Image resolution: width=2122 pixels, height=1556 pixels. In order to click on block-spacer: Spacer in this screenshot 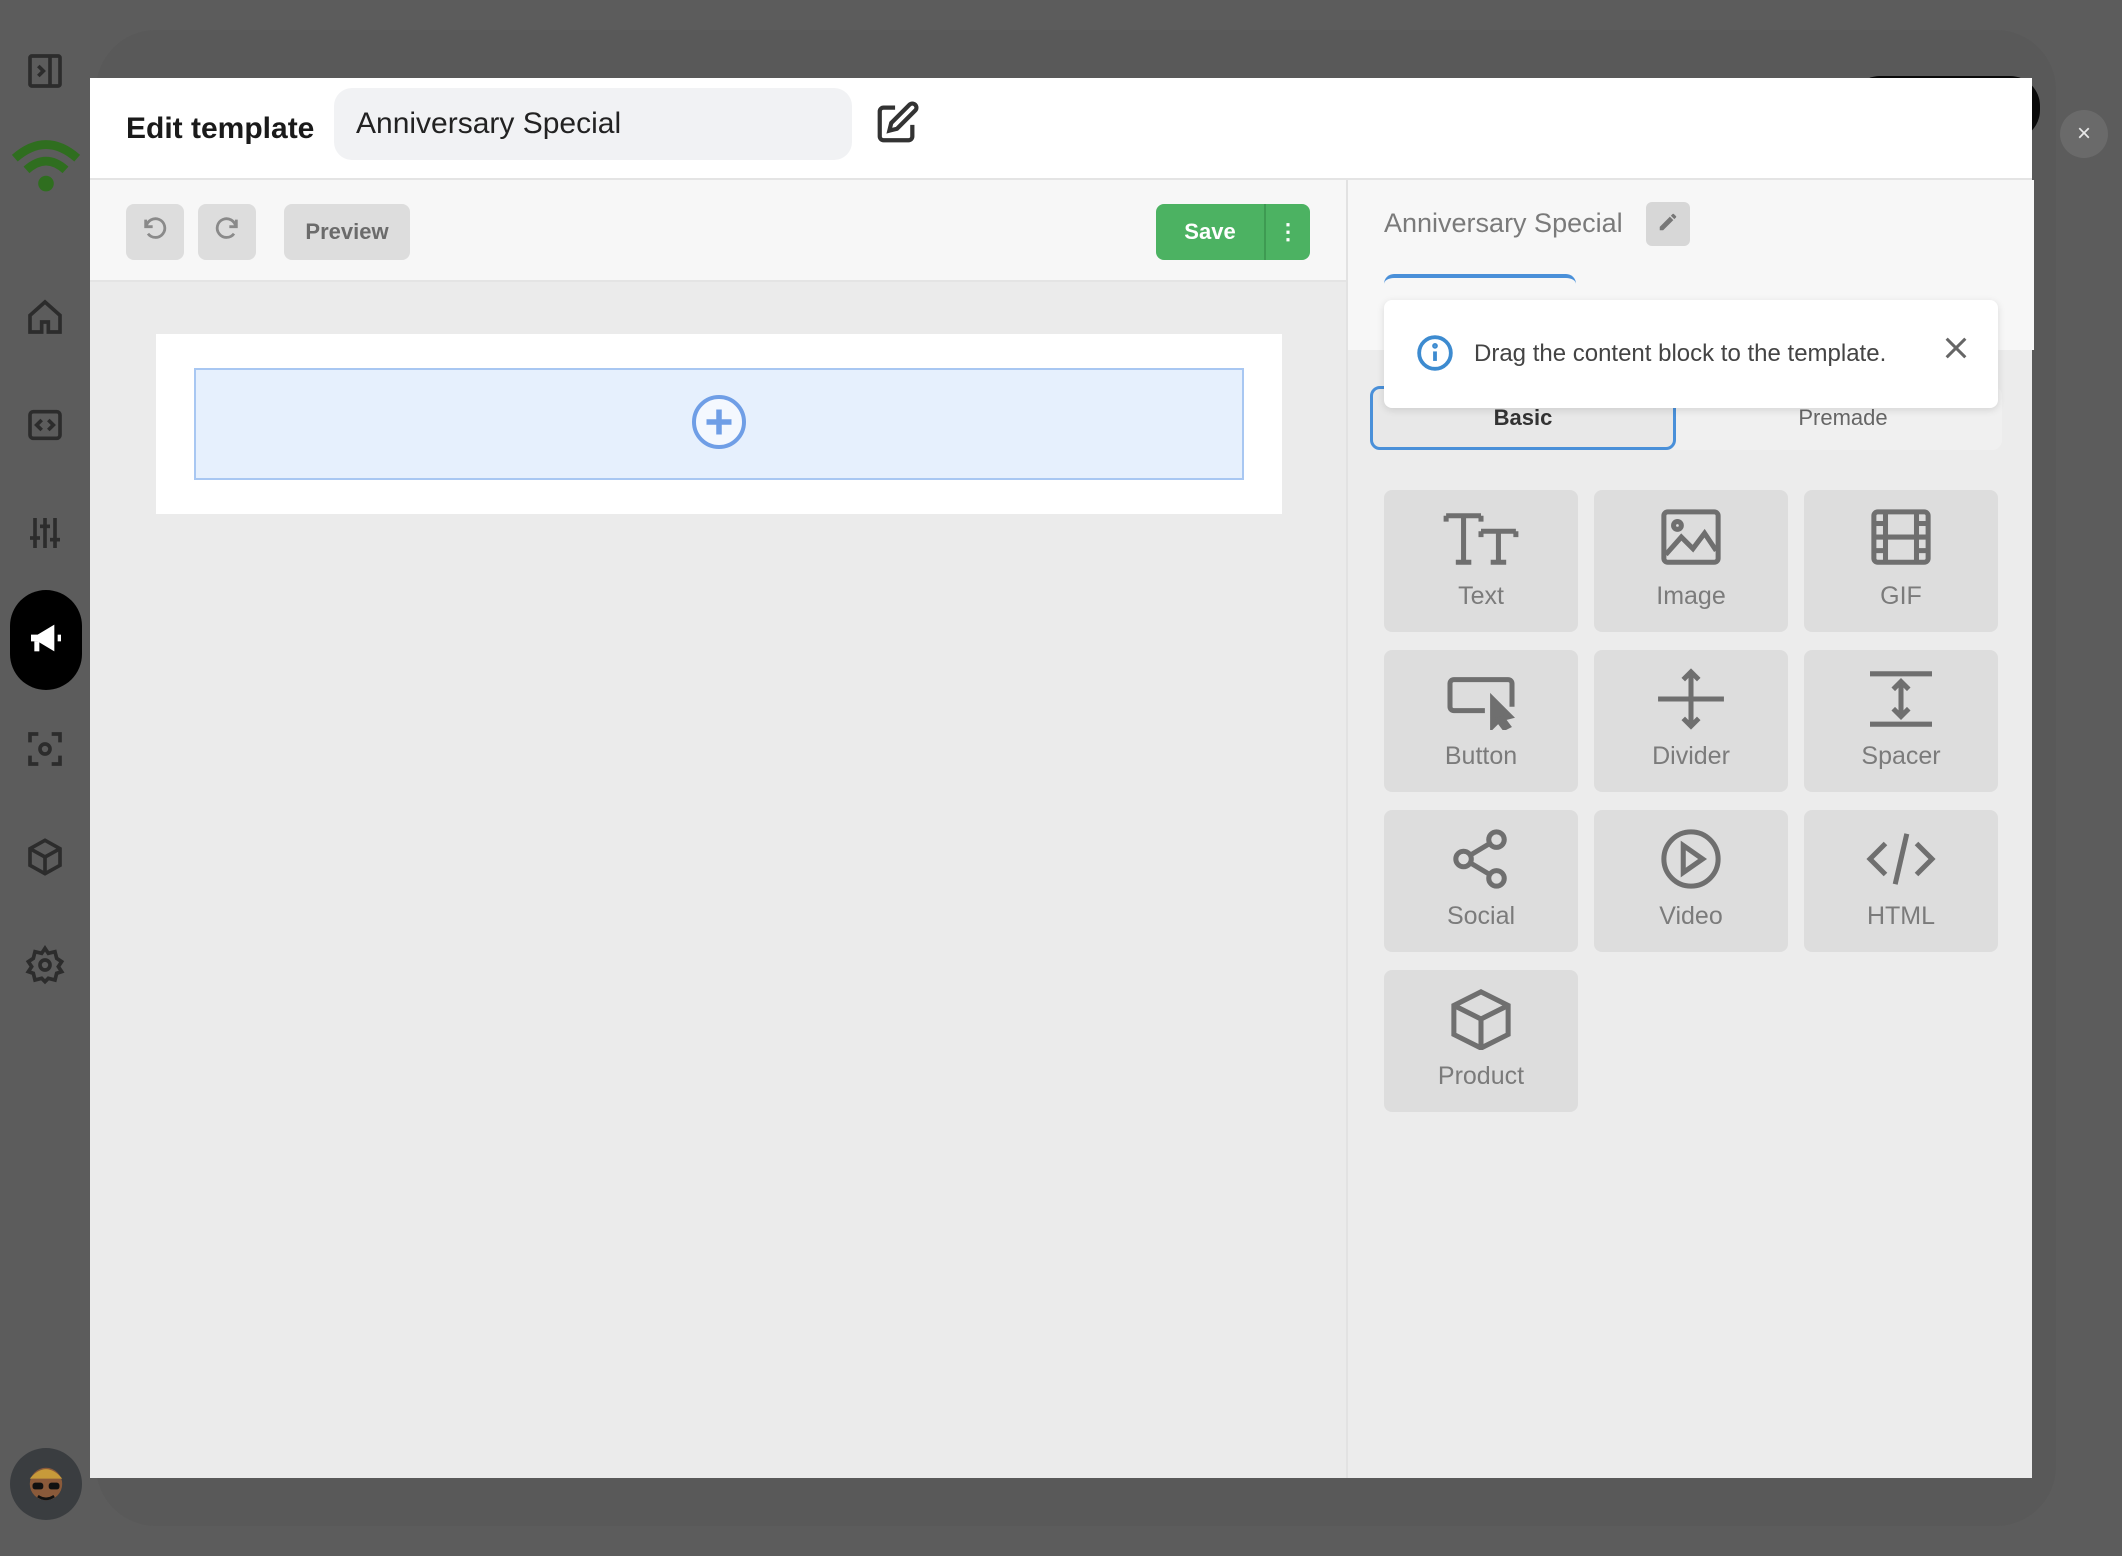, I will do `click(1901, 721)`.